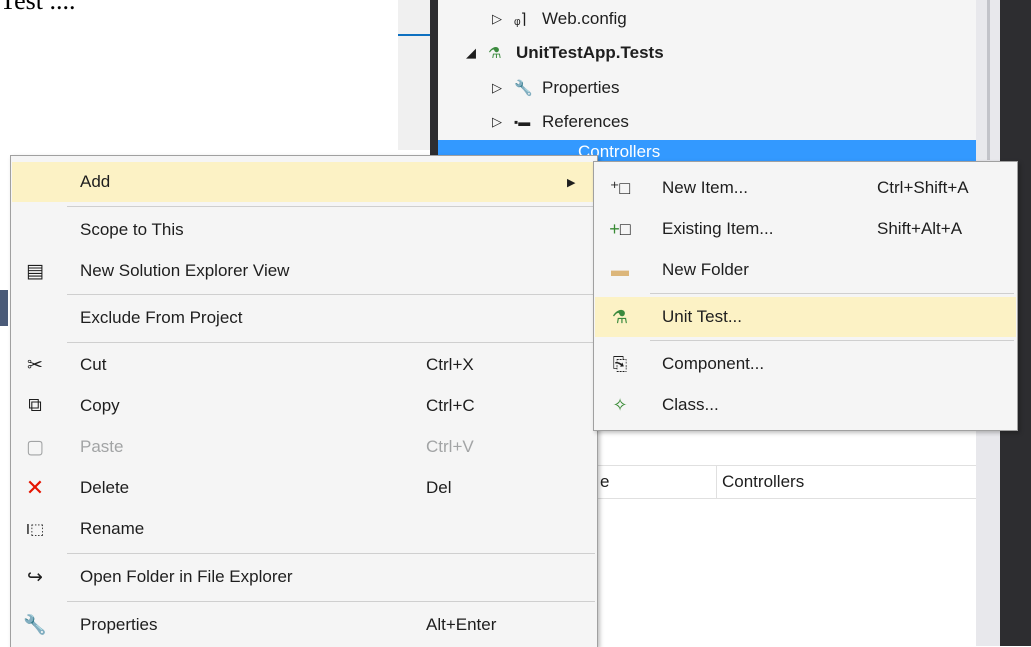  Describe the element at coordinates (112, 528) in the screenshot. I see `menu-item-label: Rename` at that location.